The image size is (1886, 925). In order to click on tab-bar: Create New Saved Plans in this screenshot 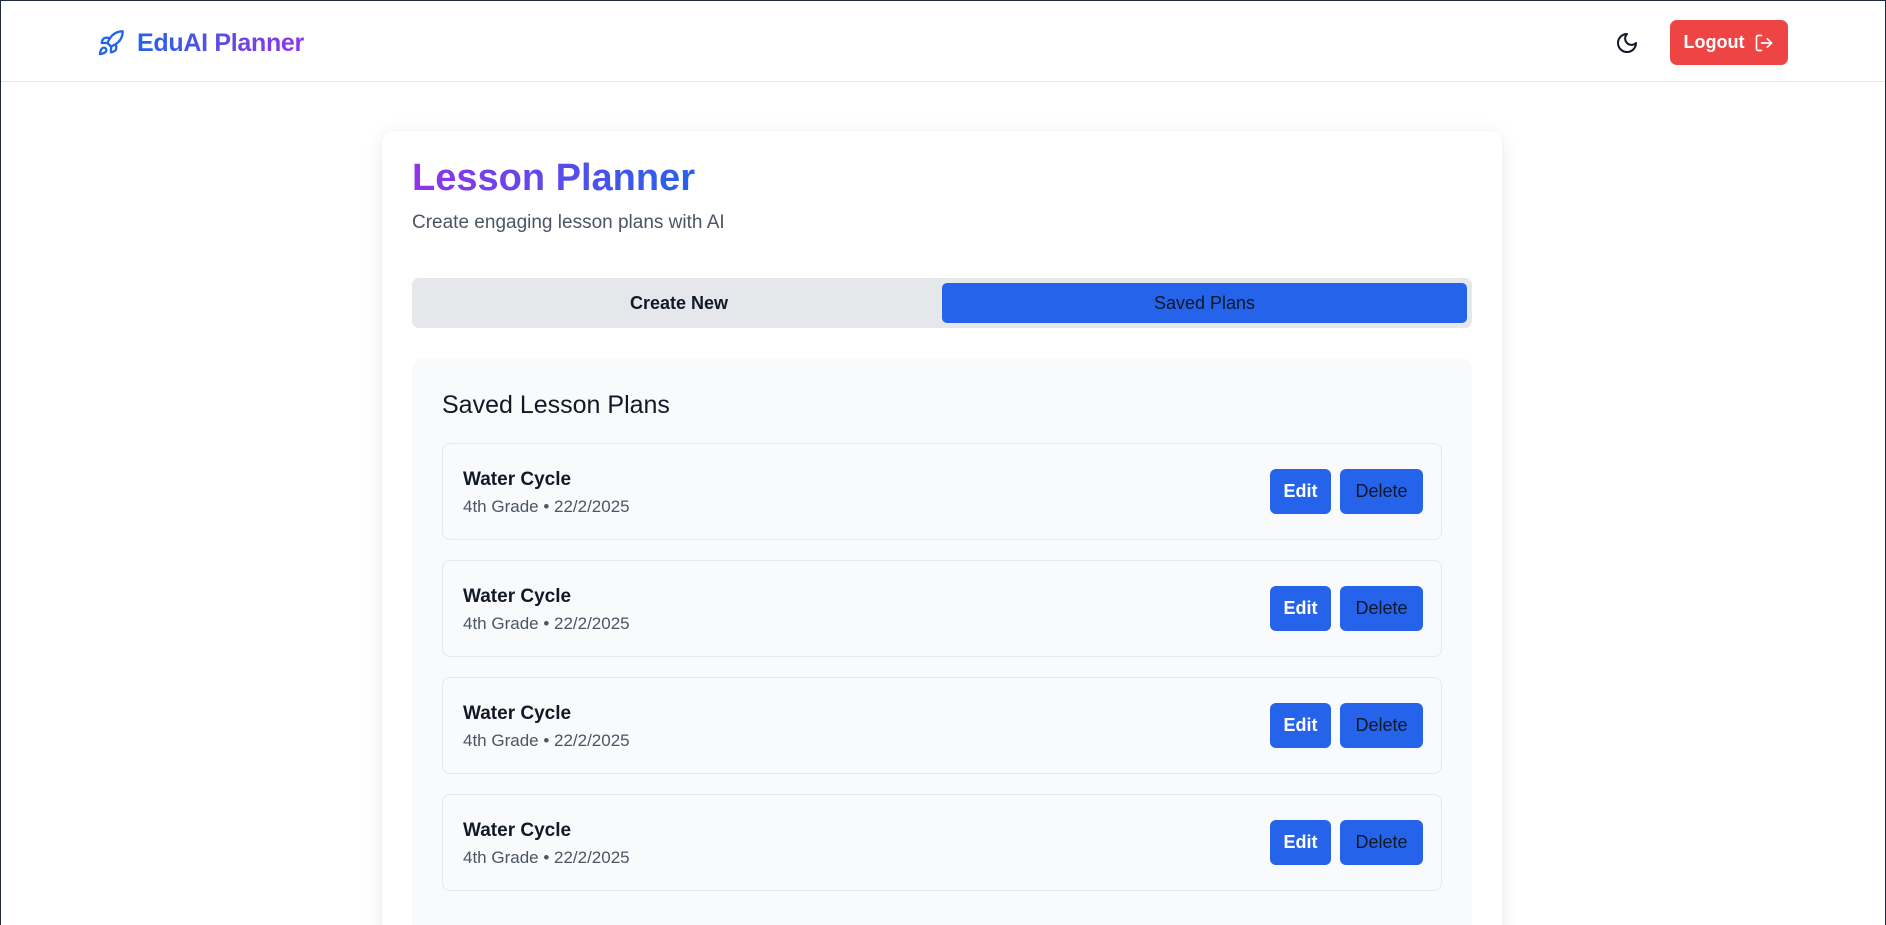, I will do `click(942, 303)`.